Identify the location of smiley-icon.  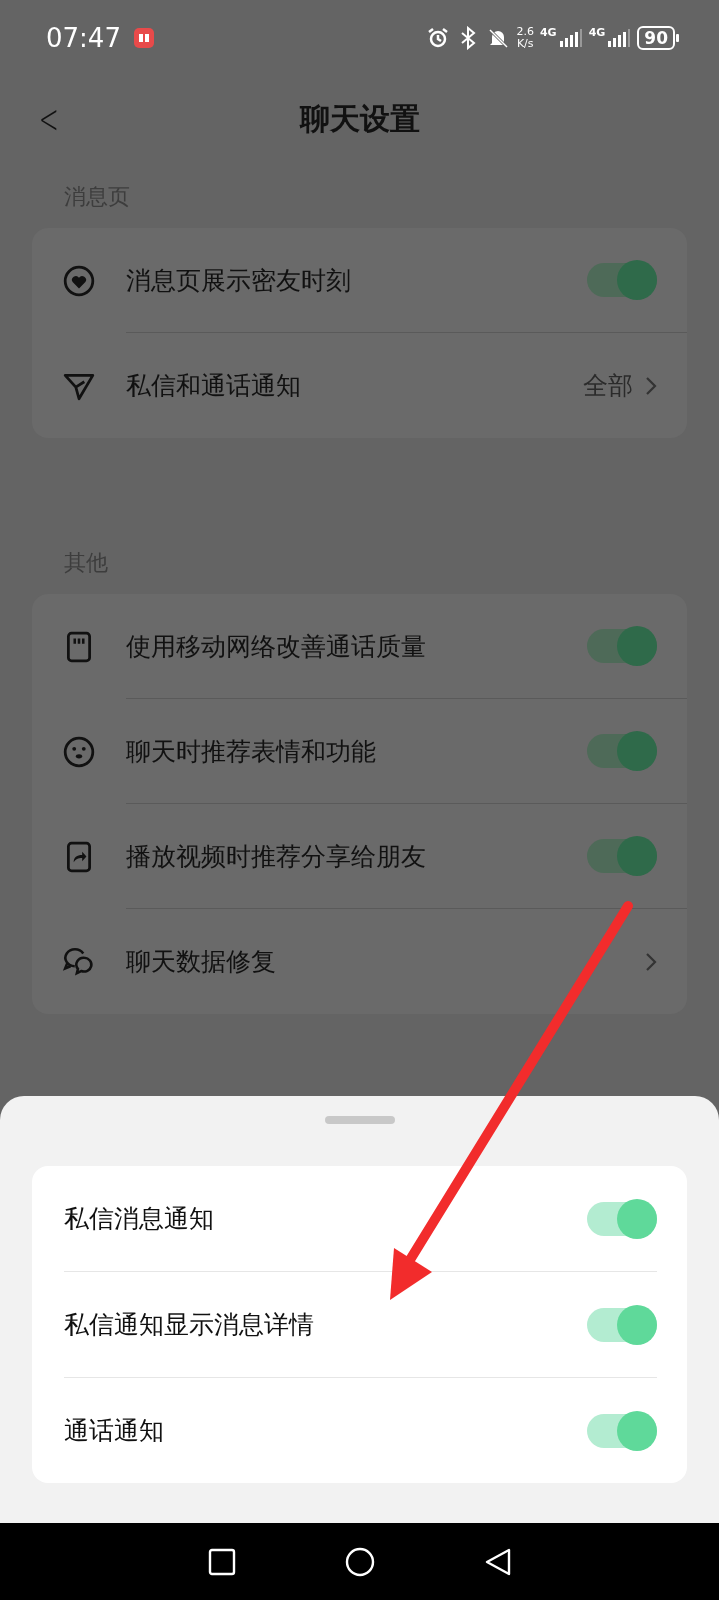
(79, 751).